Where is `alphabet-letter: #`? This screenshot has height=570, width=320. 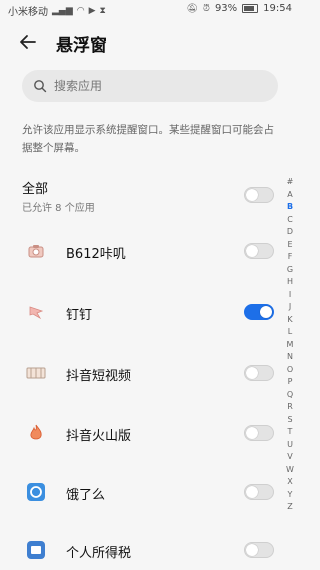 alphabet-letter: # is located at coordinates (290, 182).